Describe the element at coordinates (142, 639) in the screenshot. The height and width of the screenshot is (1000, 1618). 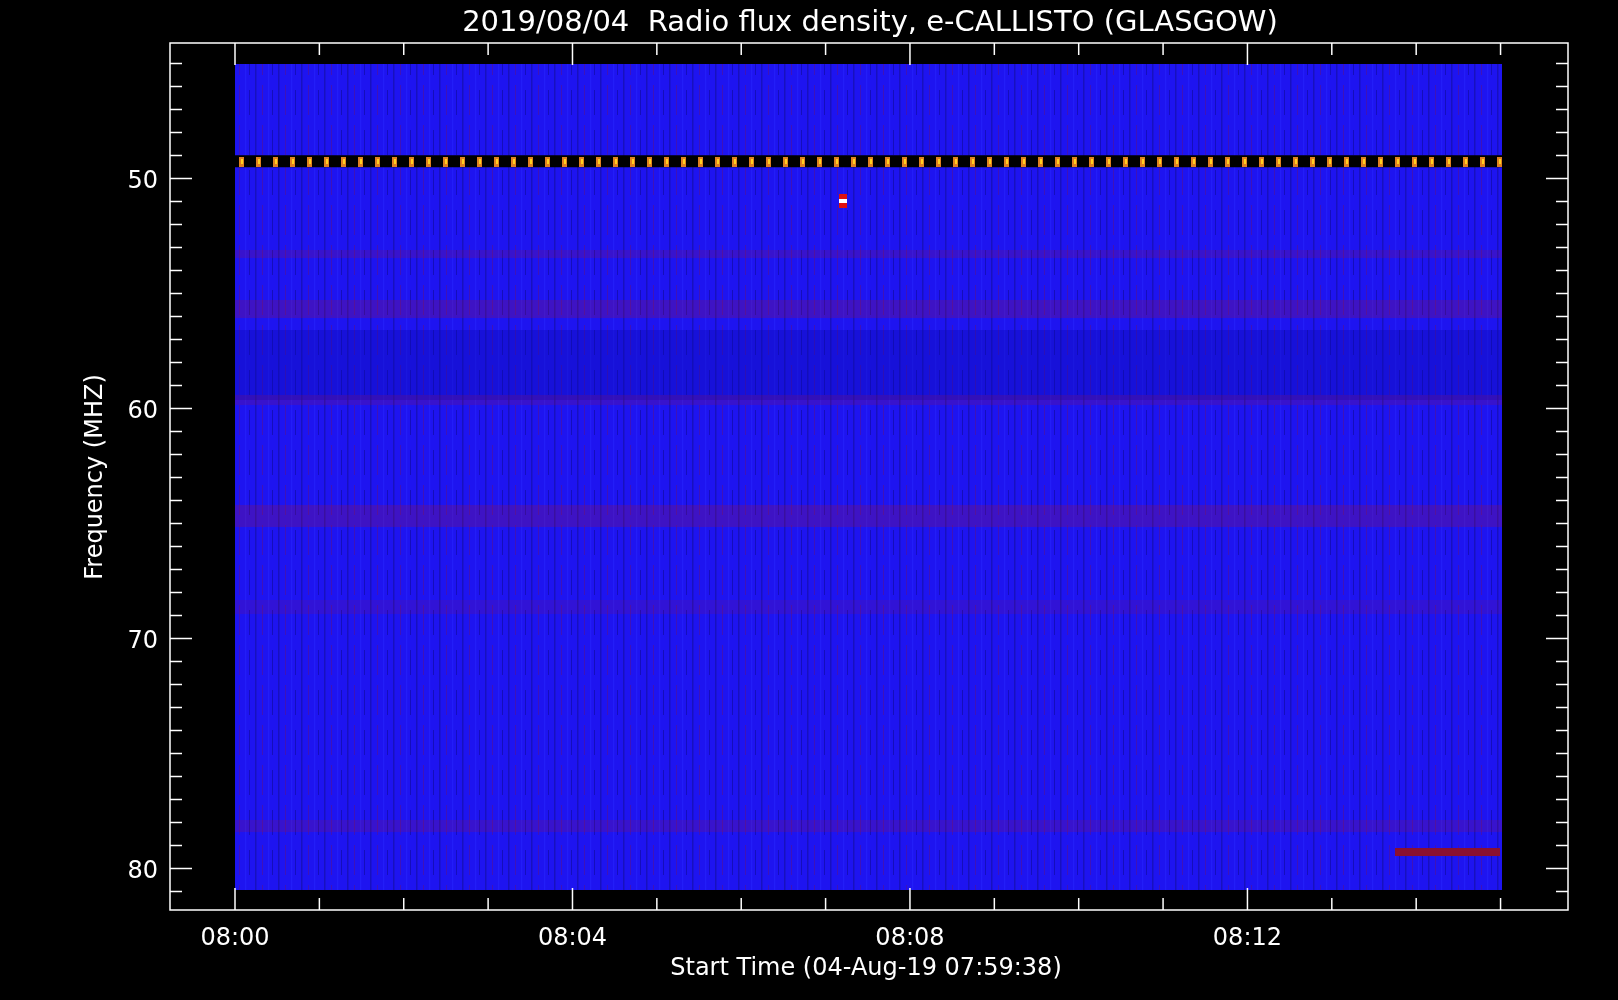
I see `tick-label: 70` at that location.